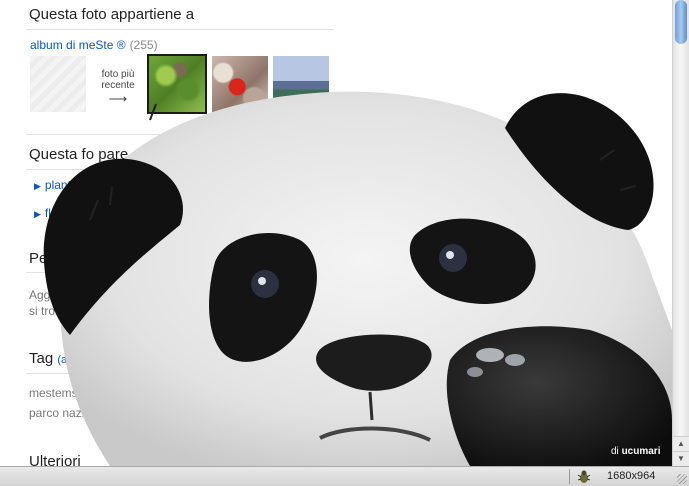 This screenshot has height=486, width=689. What do you see at coordinates (631, 476) in the screenshot?
I see `window-size-readout: 1680x964` at bounding box center [631, 476].